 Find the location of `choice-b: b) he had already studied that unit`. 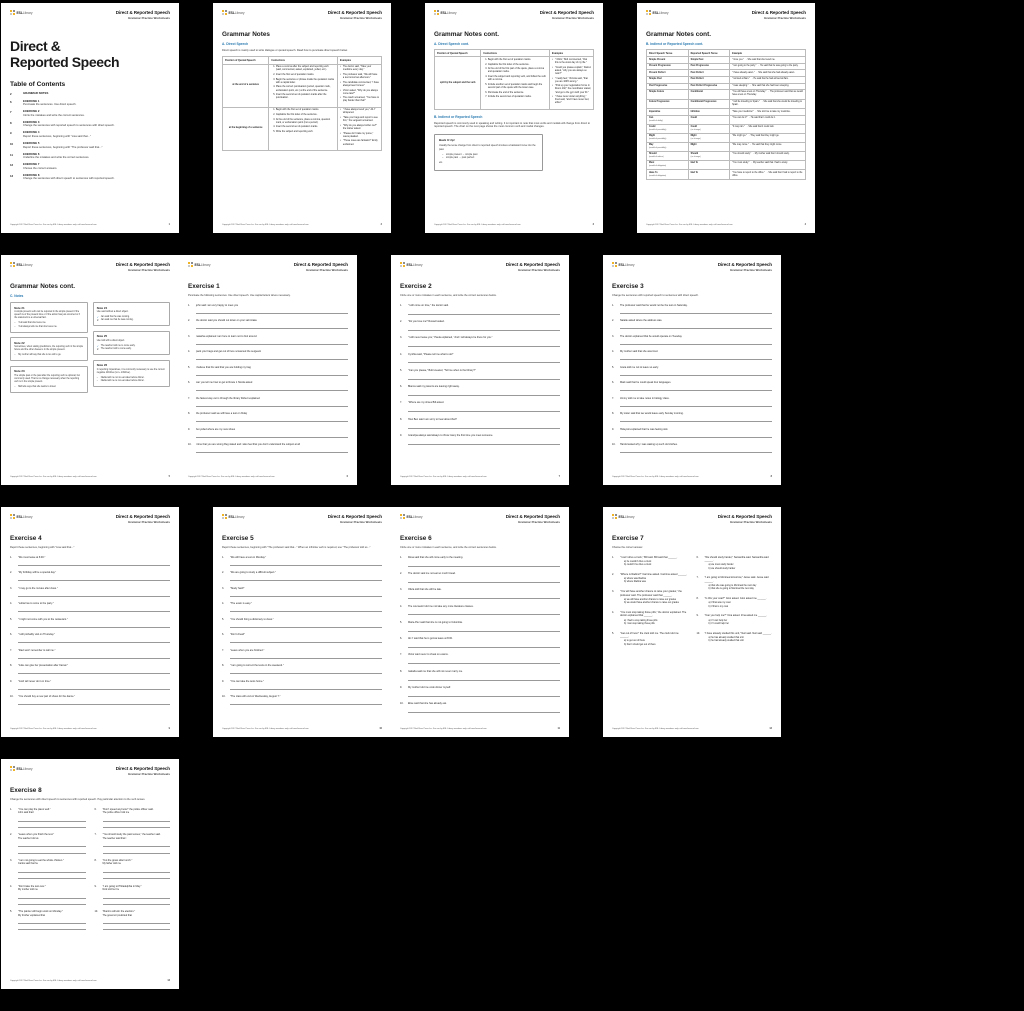

choice-b: b) he had already studied that unit is located at coordinates (741, 641).